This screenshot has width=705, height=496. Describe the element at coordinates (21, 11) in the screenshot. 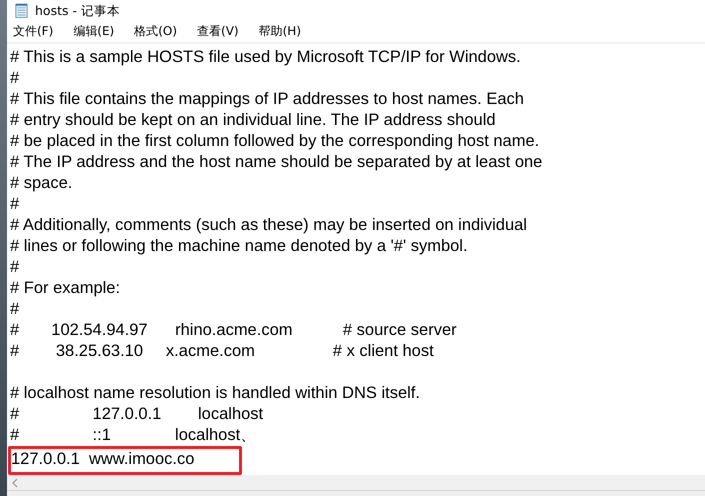

I see `notepad-icon` at that location.